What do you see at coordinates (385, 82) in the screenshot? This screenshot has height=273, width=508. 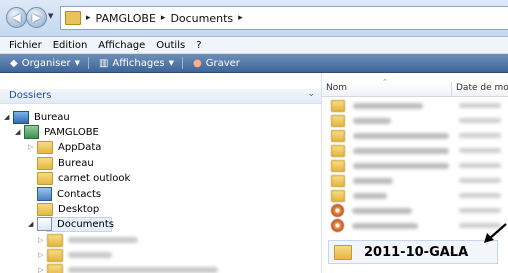 I see `sort-indicator-icon: ⌃` at bounding box center [385, 82].